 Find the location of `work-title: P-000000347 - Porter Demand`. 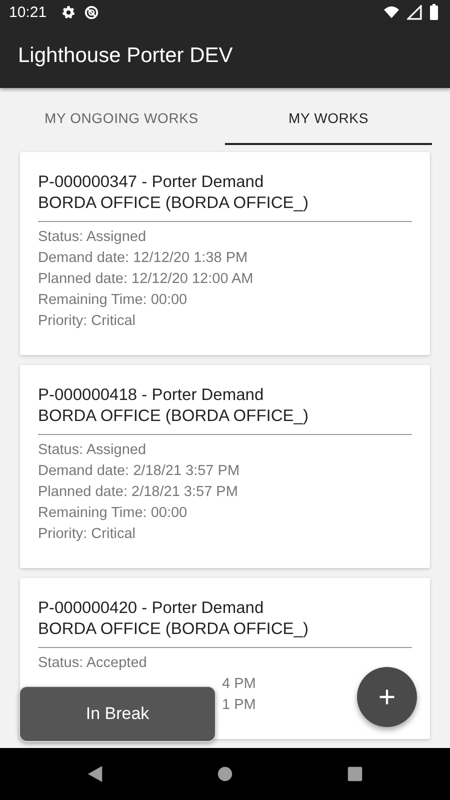

work-title: P-000000347 - Porter Demand is located at coordinates (151, 182).